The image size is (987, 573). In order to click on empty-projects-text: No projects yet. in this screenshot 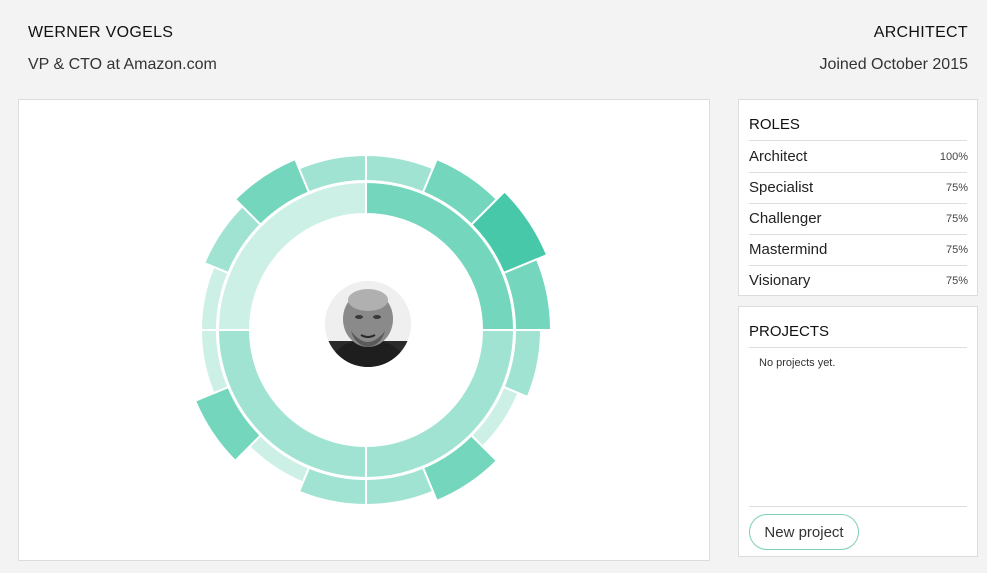, I will do `click(797, 363)`.